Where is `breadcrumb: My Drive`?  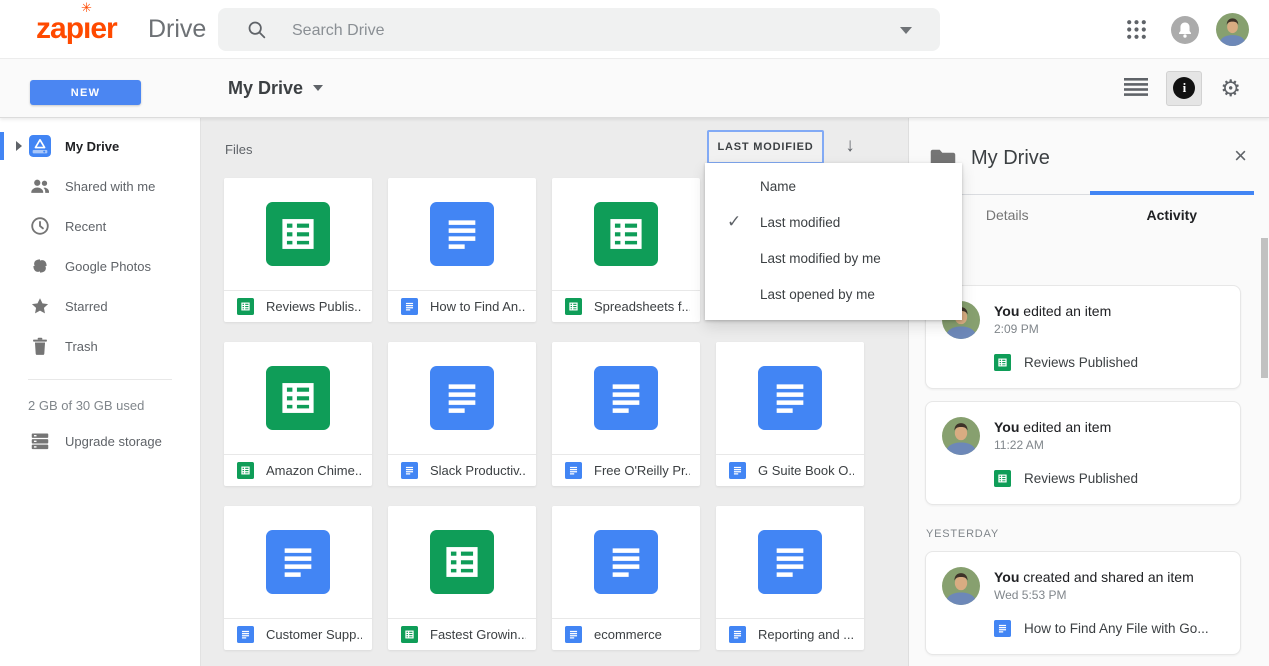 breadcrumb: My Drive is located at coordinates (276, 88).